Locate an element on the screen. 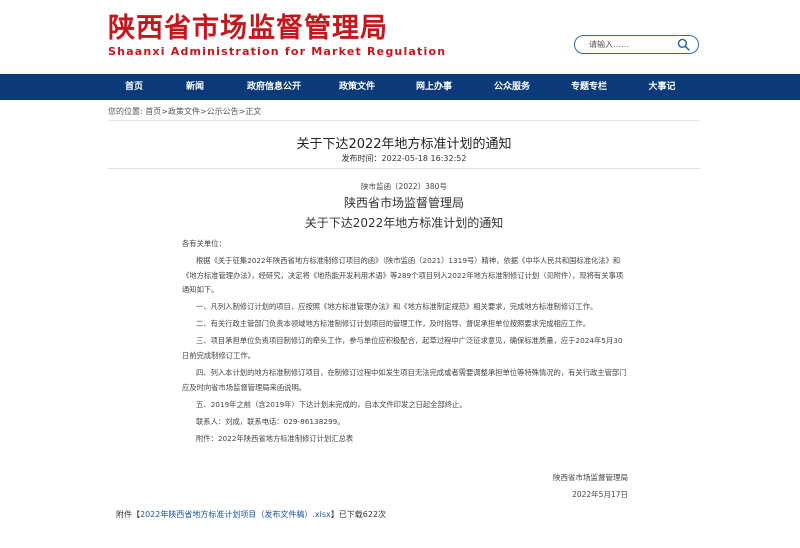  search-icon is located at coordinates (683, 44).